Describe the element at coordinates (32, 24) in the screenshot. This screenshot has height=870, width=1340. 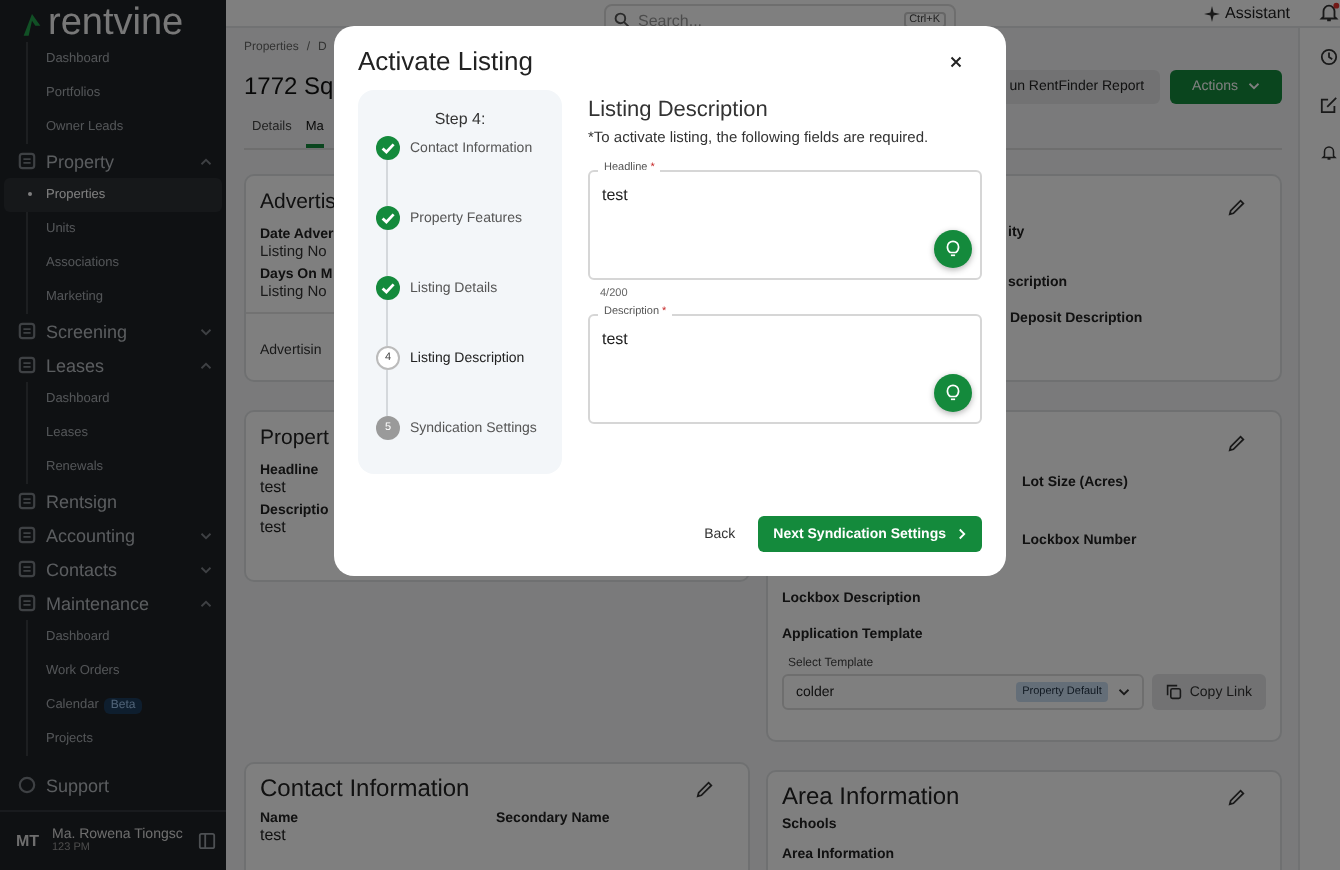
I see `logo-icon` at that location.